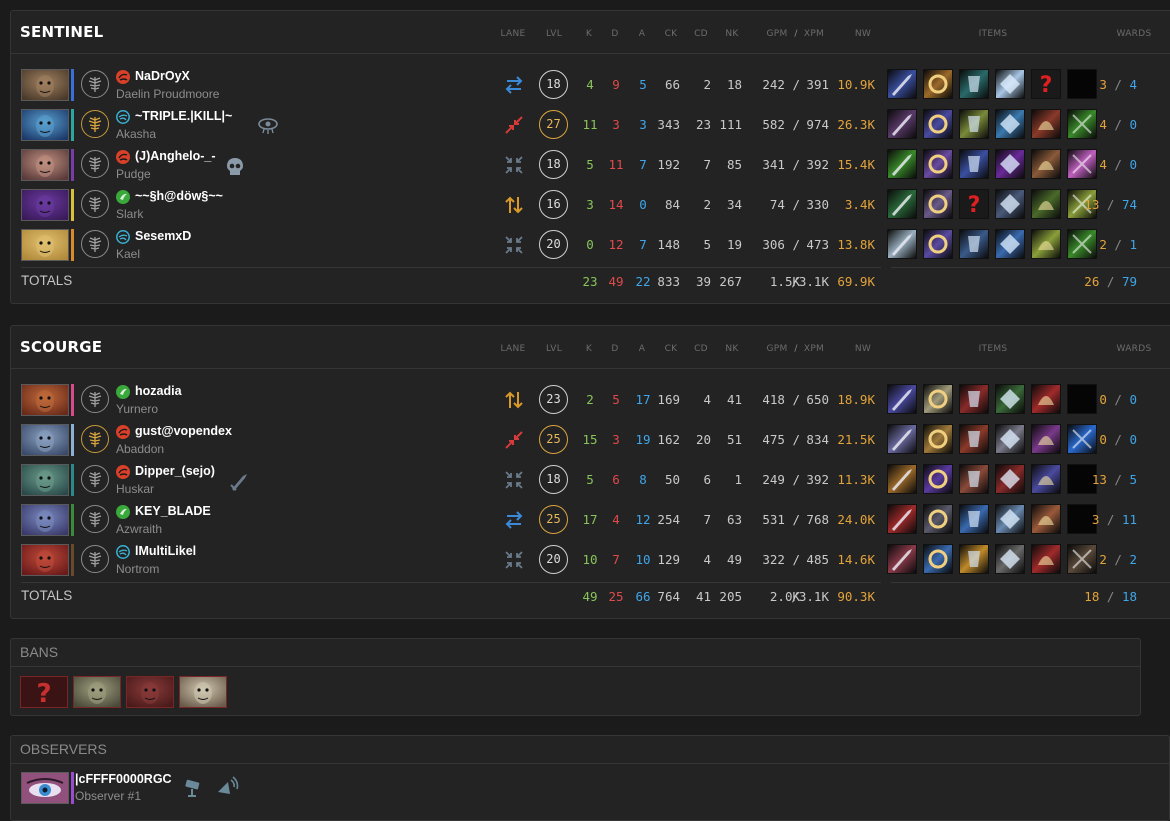  Describe the element at coordinates (183, 431) in the screenshot. I see `player-name: gust@vopendex` at that location.